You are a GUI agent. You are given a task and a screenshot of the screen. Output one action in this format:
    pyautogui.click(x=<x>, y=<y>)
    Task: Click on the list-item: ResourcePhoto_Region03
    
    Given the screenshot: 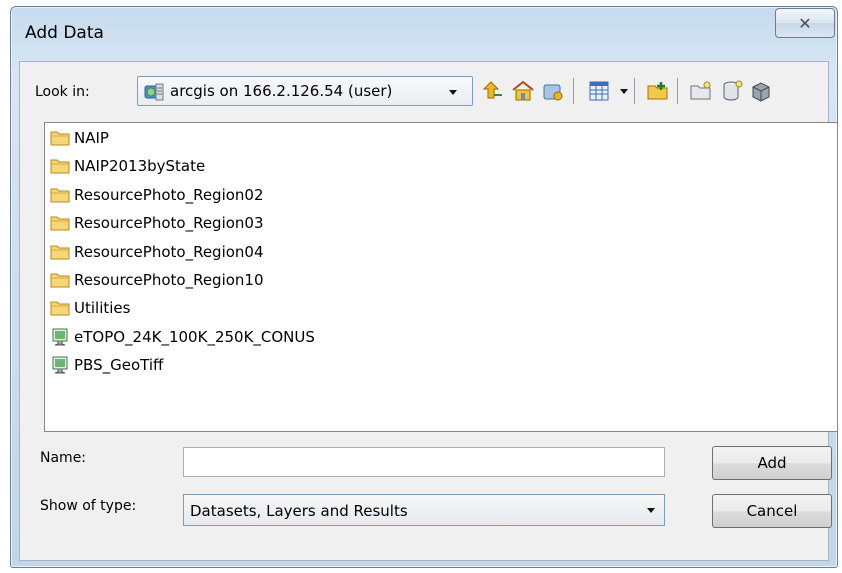 What is the action you would take?
    pyautogui.click(x=157, y=223)
    